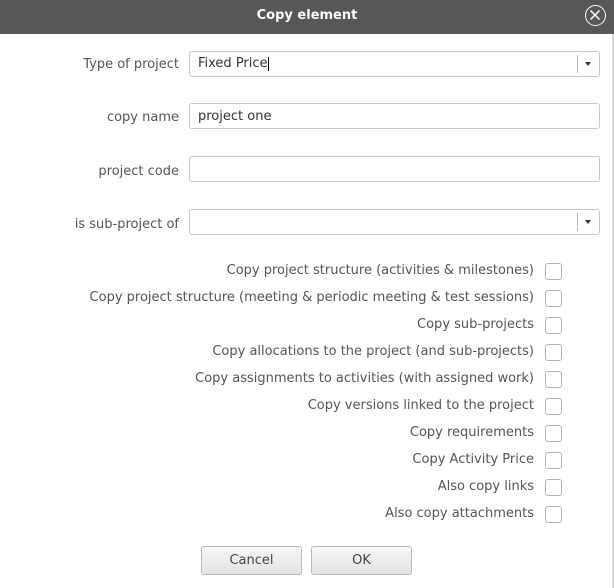 The image size is (614, 588). I want to click on dialog-titlebar: Copy element, so click(307, 17).